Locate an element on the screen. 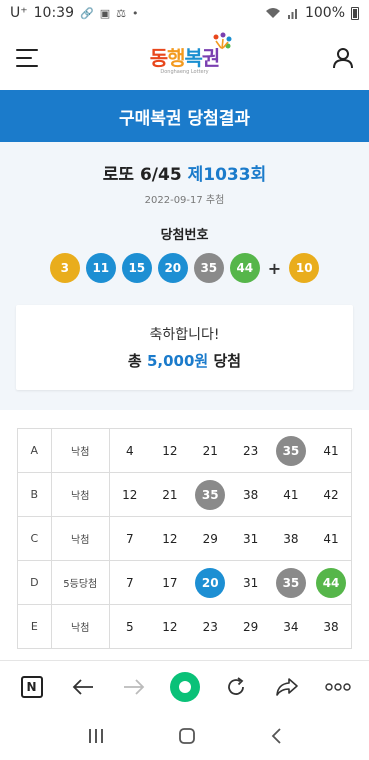  winning-ball: 15 is located at coordinates (136, 268).